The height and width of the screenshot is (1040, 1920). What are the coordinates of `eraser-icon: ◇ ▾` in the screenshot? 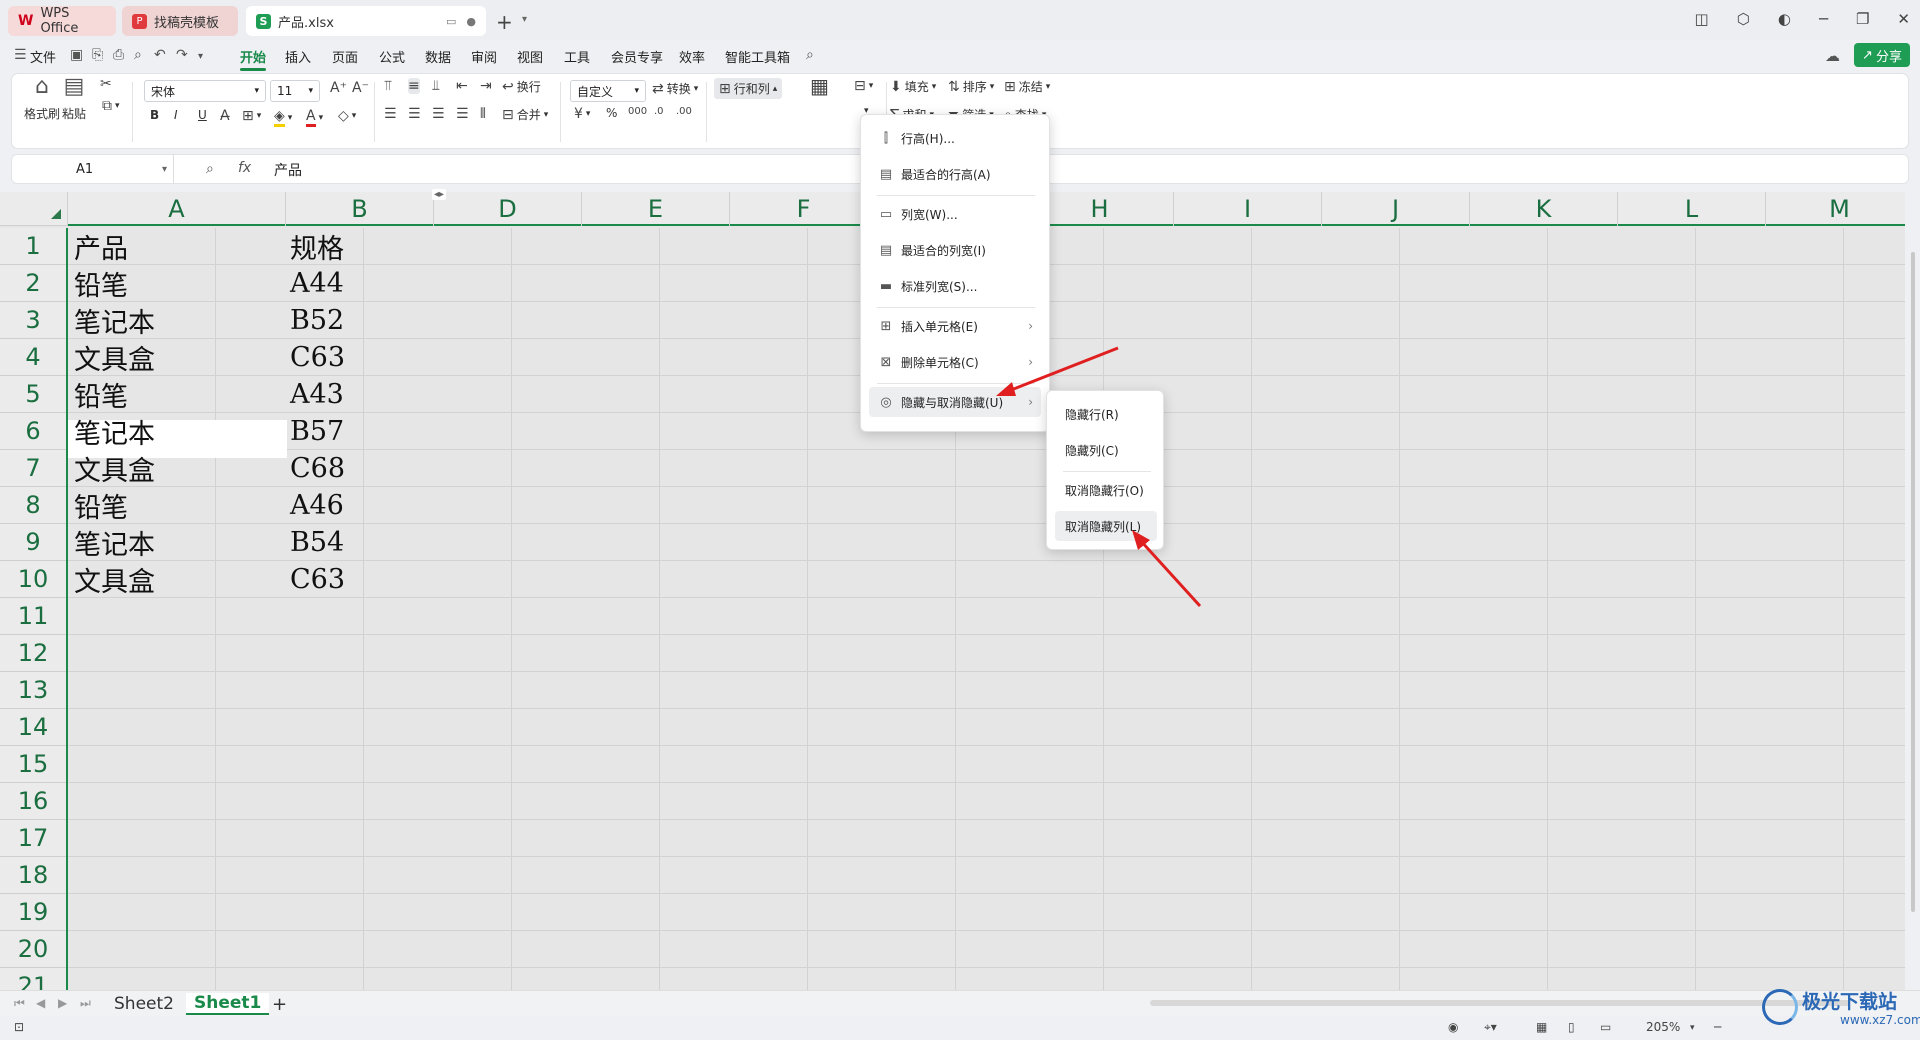 It's located at (347, 116).